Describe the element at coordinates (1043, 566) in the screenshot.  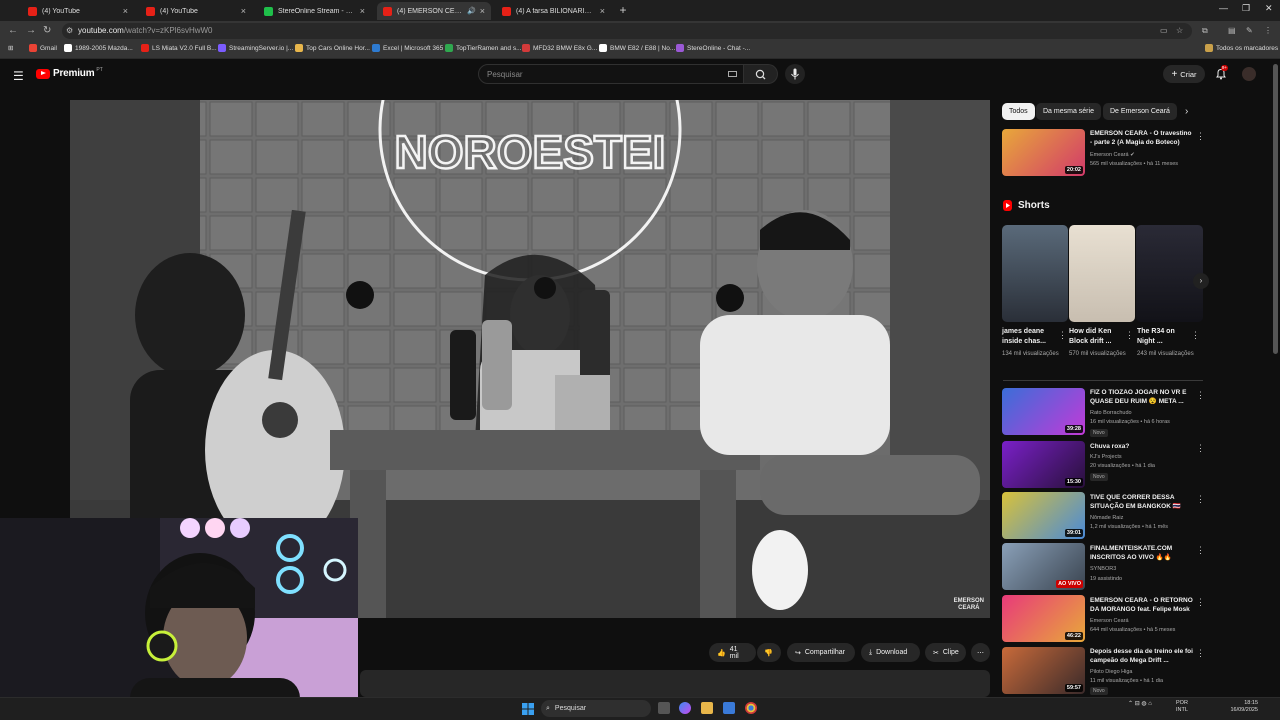
I see `video-thumbnail: AO VIVO` at that location.